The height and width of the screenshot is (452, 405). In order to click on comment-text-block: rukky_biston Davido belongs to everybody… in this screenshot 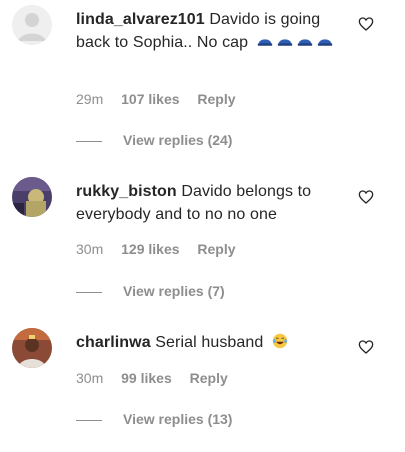, I will do `click(211, 203)`.